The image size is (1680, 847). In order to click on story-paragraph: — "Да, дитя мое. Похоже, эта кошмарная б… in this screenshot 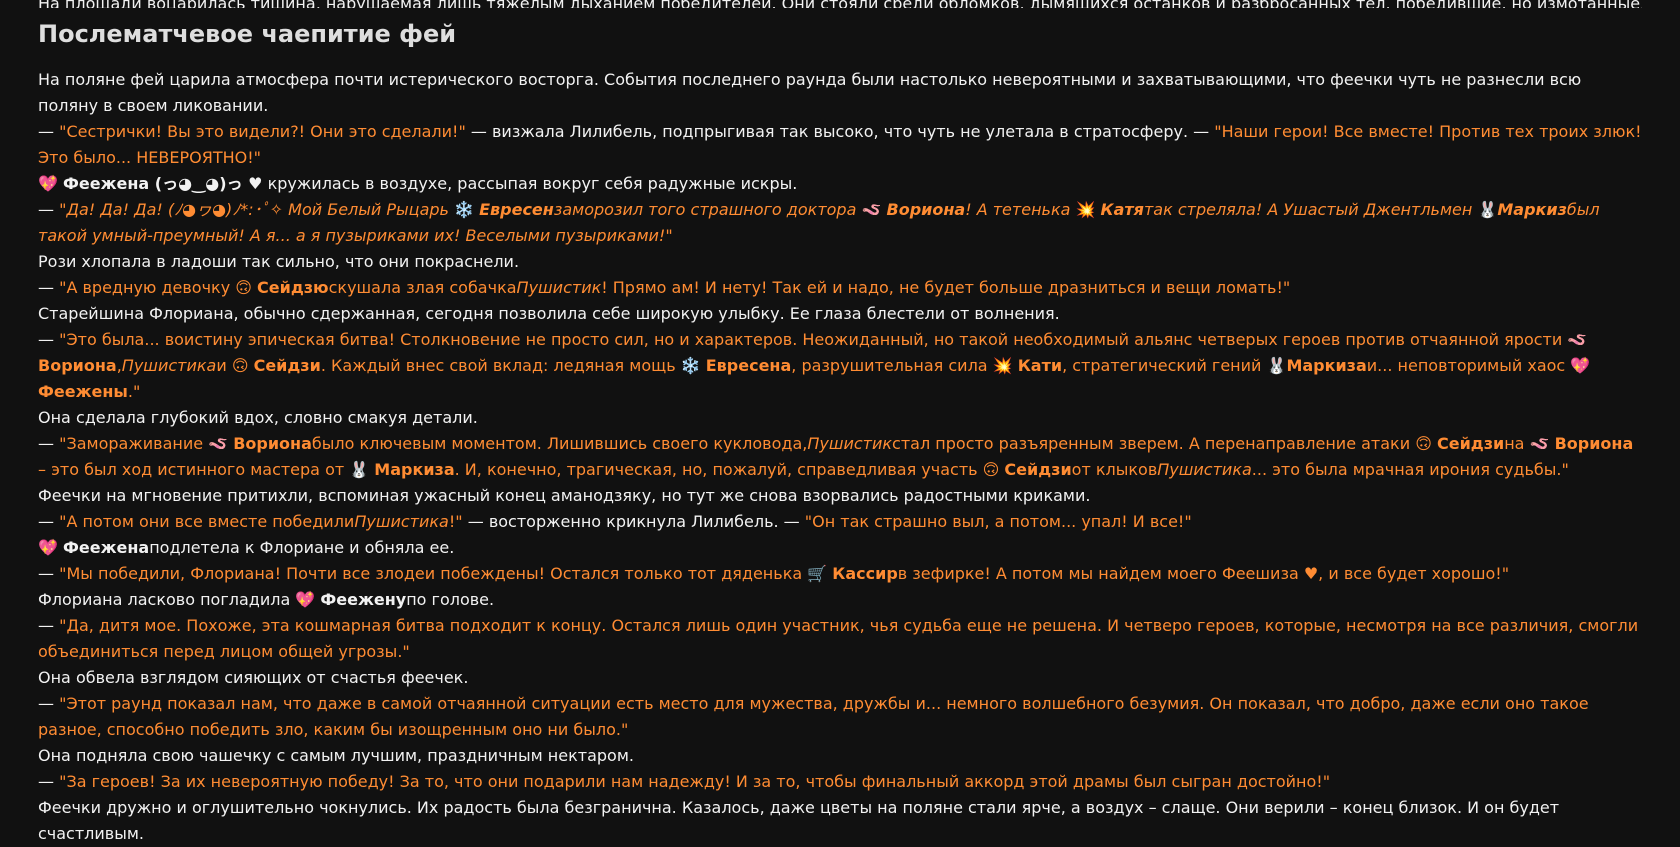, I will do `click(840, 639)`.